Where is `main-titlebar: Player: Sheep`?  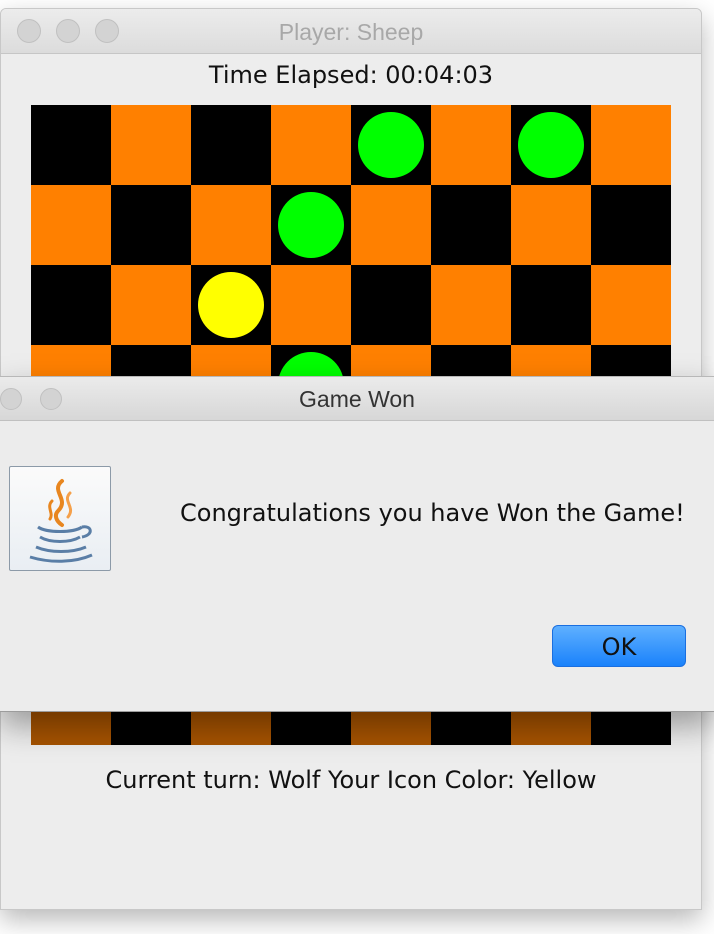
main-titlebar: Player: Sheep is located at coordinates (351, 31).